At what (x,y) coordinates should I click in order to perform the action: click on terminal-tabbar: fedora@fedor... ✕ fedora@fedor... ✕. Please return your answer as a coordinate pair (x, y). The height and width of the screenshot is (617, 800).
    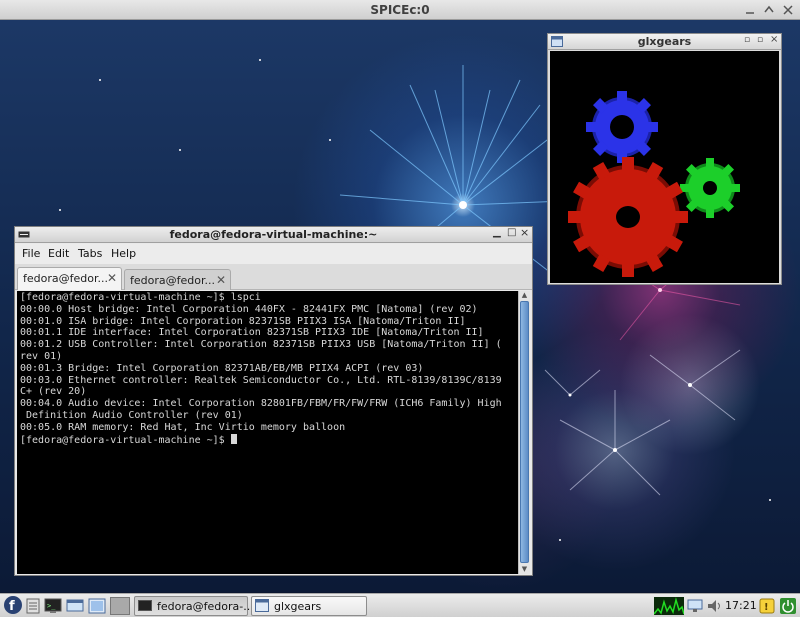
    Looking at the image, I should click on (273, 277).